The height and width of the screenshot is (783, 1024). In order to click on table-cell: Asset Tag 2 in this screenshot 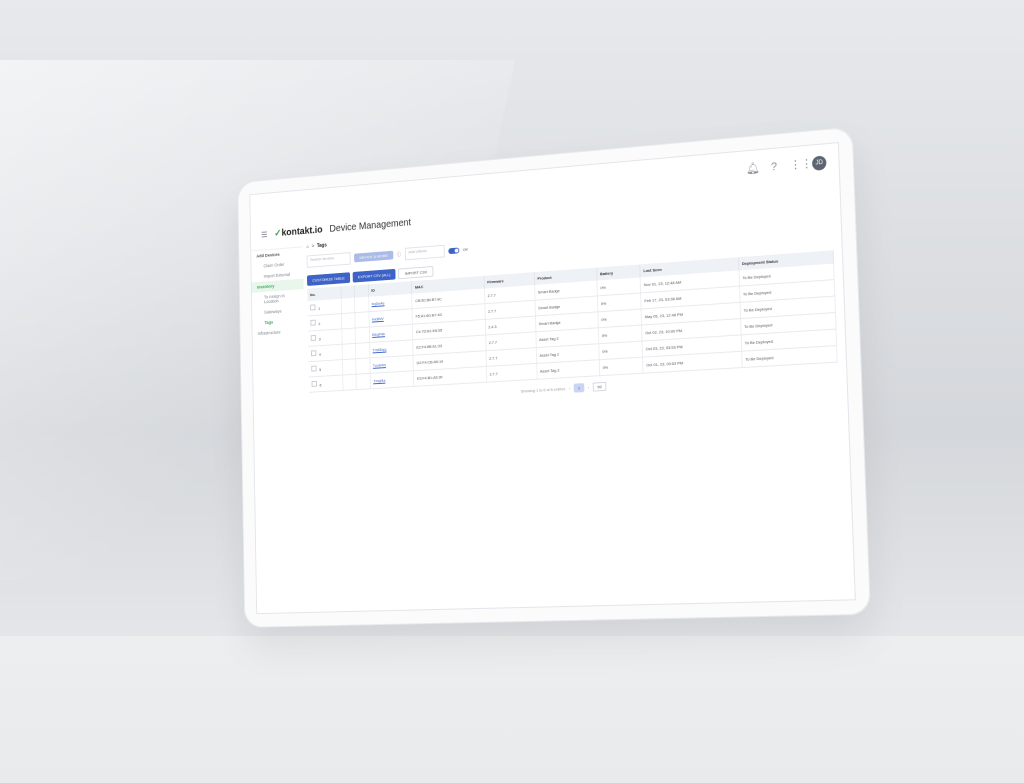, I will do `click(568, 369)`.